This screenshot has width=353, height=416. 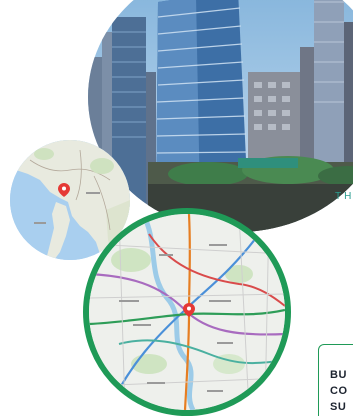 What do you see at coordinates (338, 407) in the screenshot?
I see `info-box-line-3: SU` at bounding box center [338, 407].